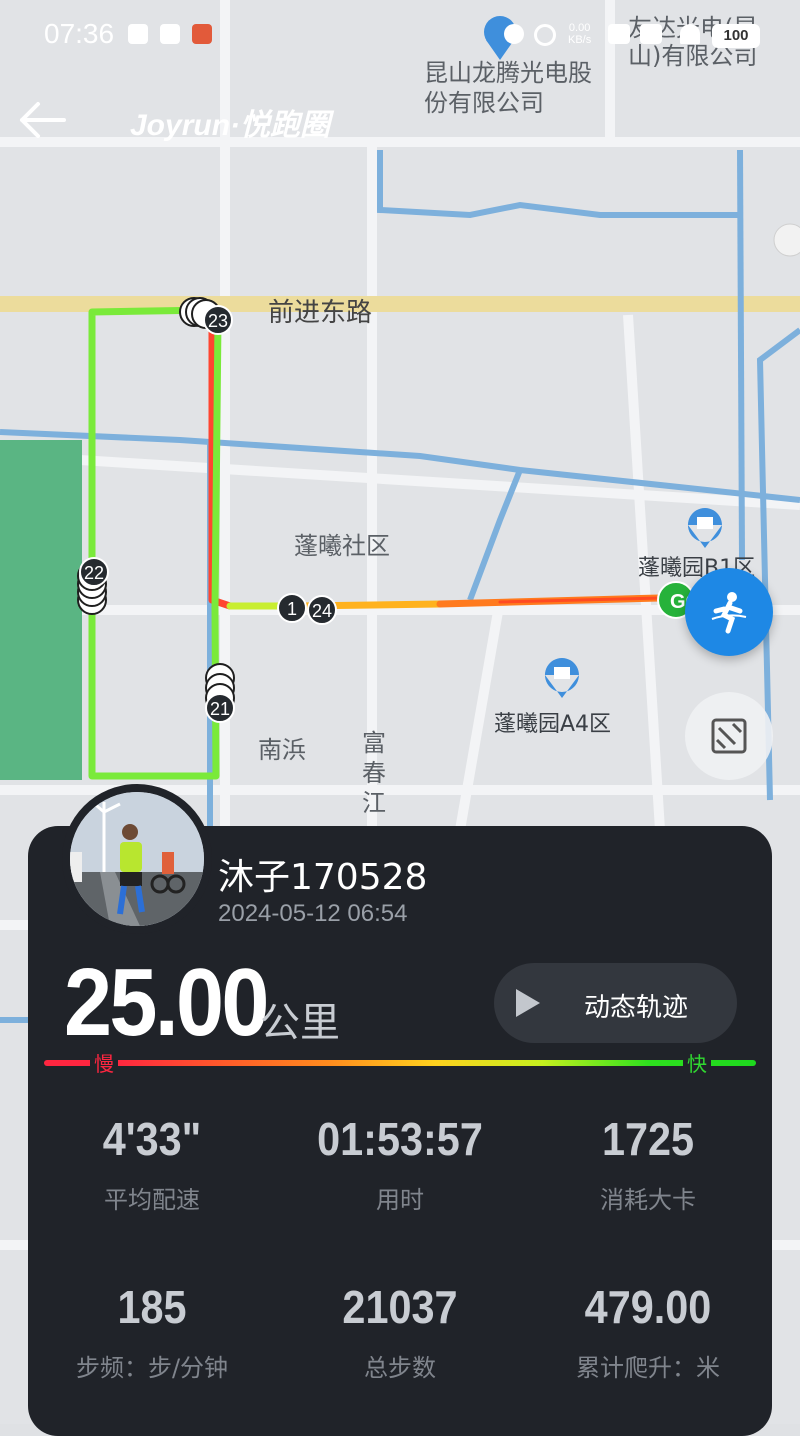 Image resolution: width=800 pixels, height=1436 pixels. Describe the element at coordinates (690, 34) in the screenshot. I see `wifi-icon` at that location.